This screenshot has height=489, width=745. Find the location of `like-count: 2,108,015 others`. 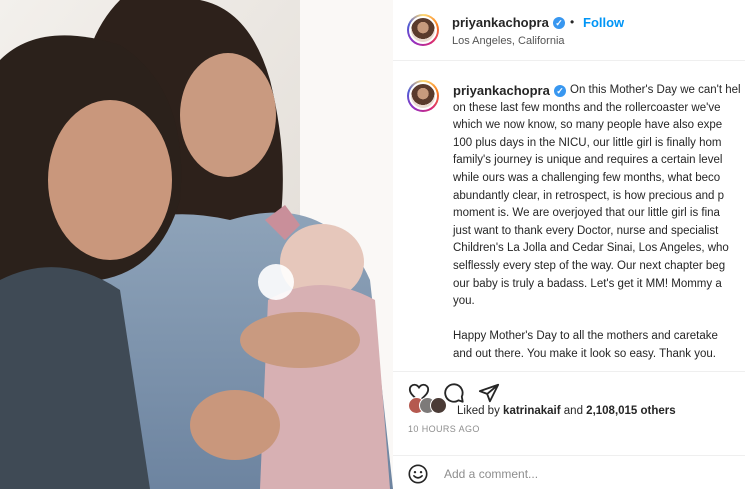

like-count: 2,108,015 others is located at coordinates (631, 411).